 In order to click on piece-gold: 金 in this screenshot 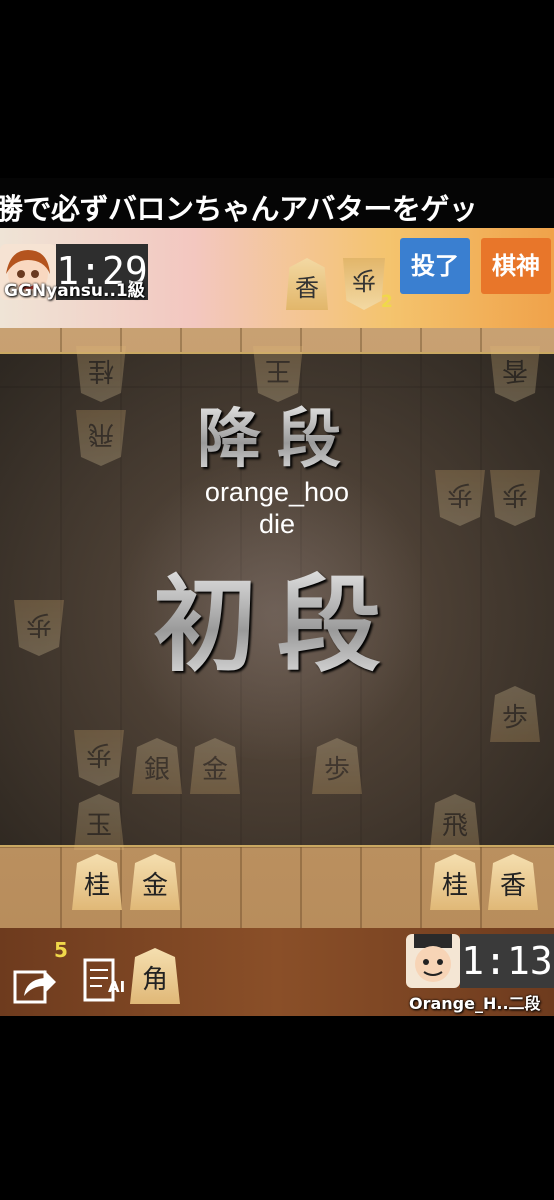, I will do `click(155, 882)`.